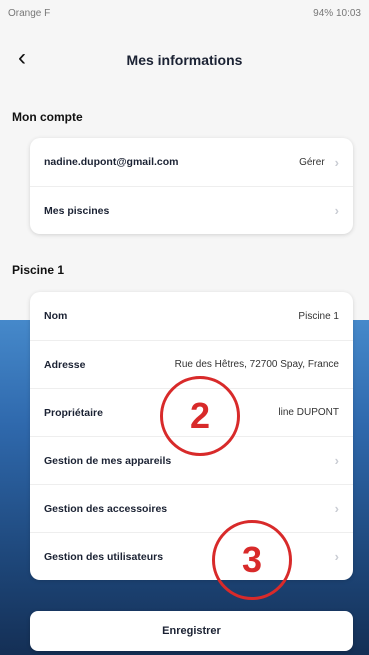 Image resolution: width=369 pixels, height=655 pixels. I want to click on status-right: 94% 10:03, so click(337, 13).